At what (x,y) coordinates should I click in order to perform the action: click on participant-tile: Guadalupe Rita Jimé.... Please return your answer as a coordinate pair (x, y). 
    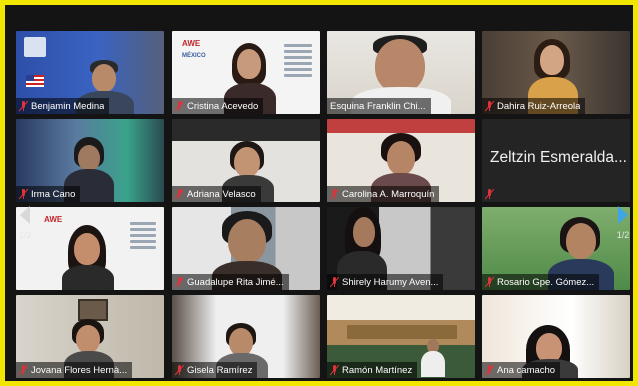
    Looking at the image, I should click on (246, 248).